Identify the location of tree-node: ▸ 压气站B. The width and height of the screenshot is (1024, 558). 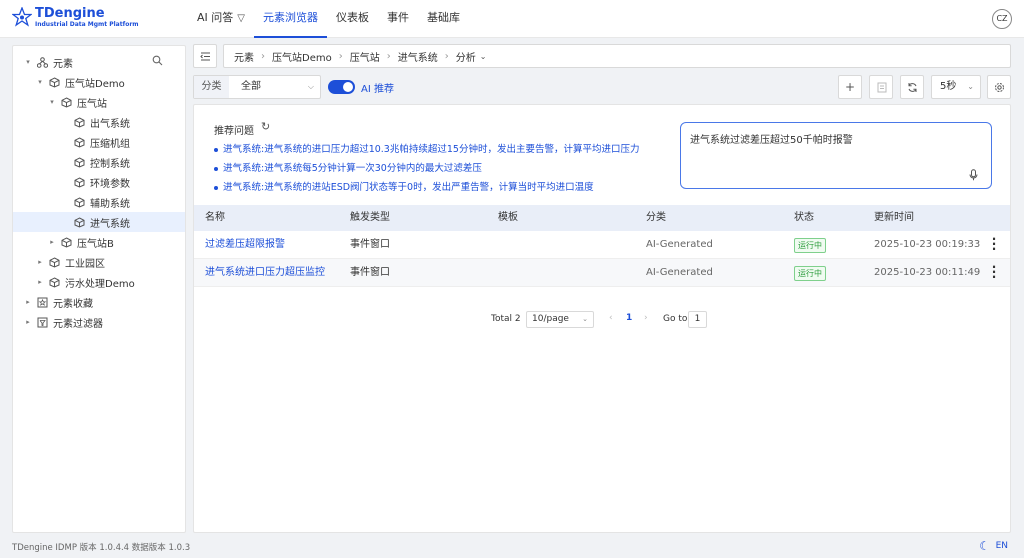
(99, 242).